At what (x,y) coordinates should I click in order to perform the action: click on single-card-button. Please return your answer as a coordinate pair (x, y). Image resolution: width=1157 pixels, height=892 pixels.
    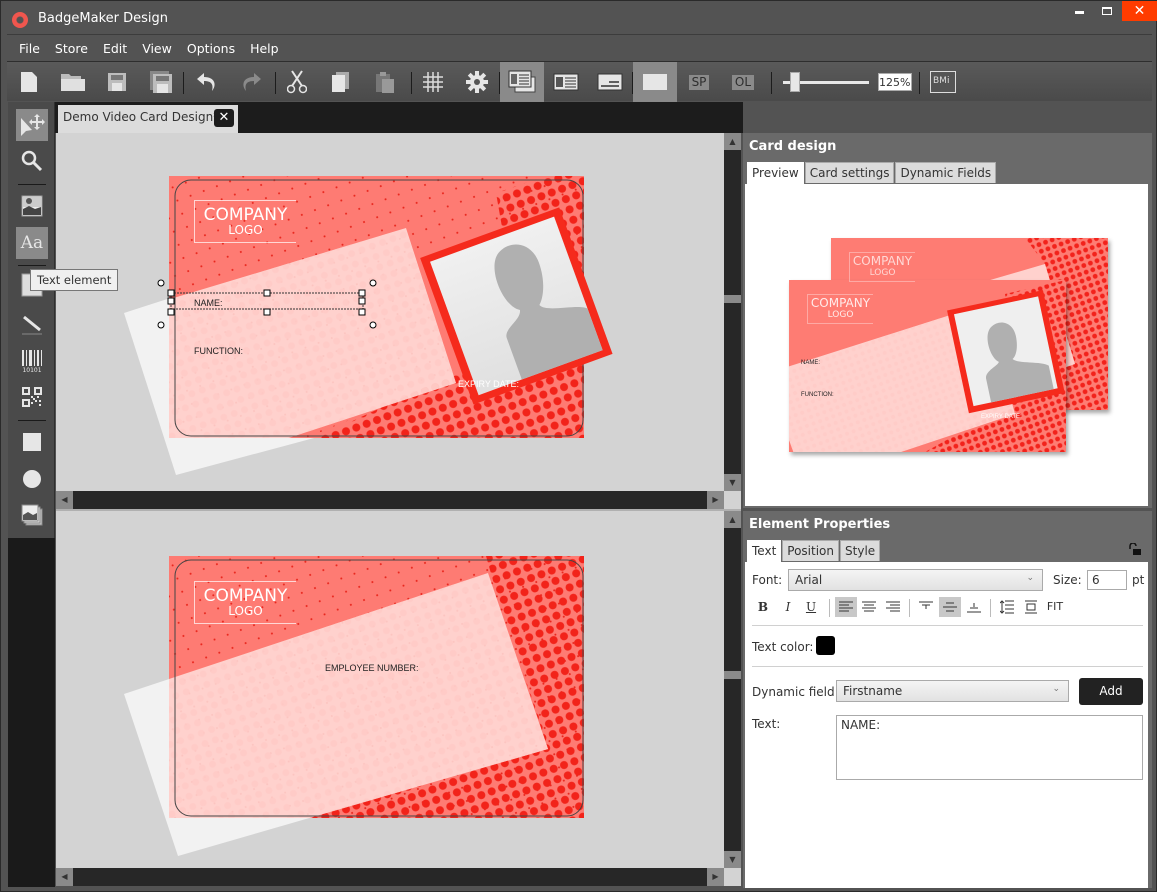
    Looking at the image, I should click on (655, 82).